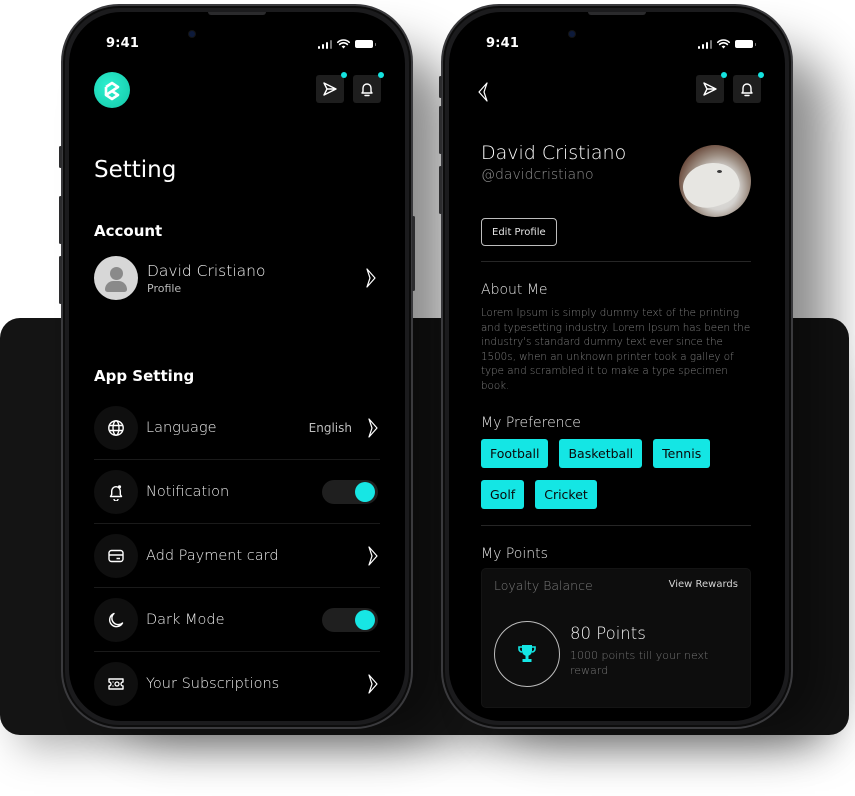  I want to click on chip-basketball: Basketball, so click(601, 453).